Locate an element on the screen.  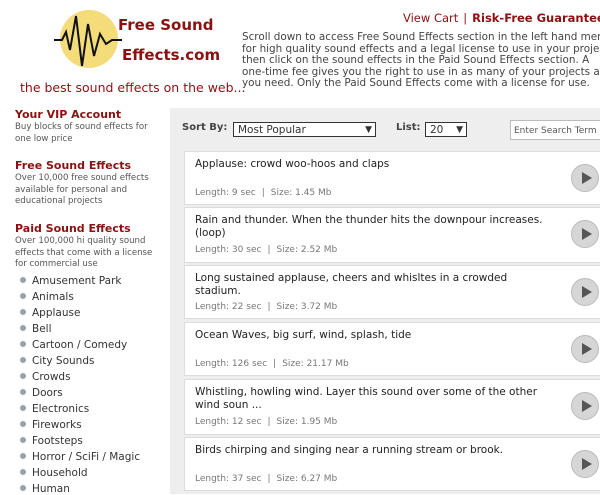
result-length: Length: 22 sec is located at coordinates (228, 307).